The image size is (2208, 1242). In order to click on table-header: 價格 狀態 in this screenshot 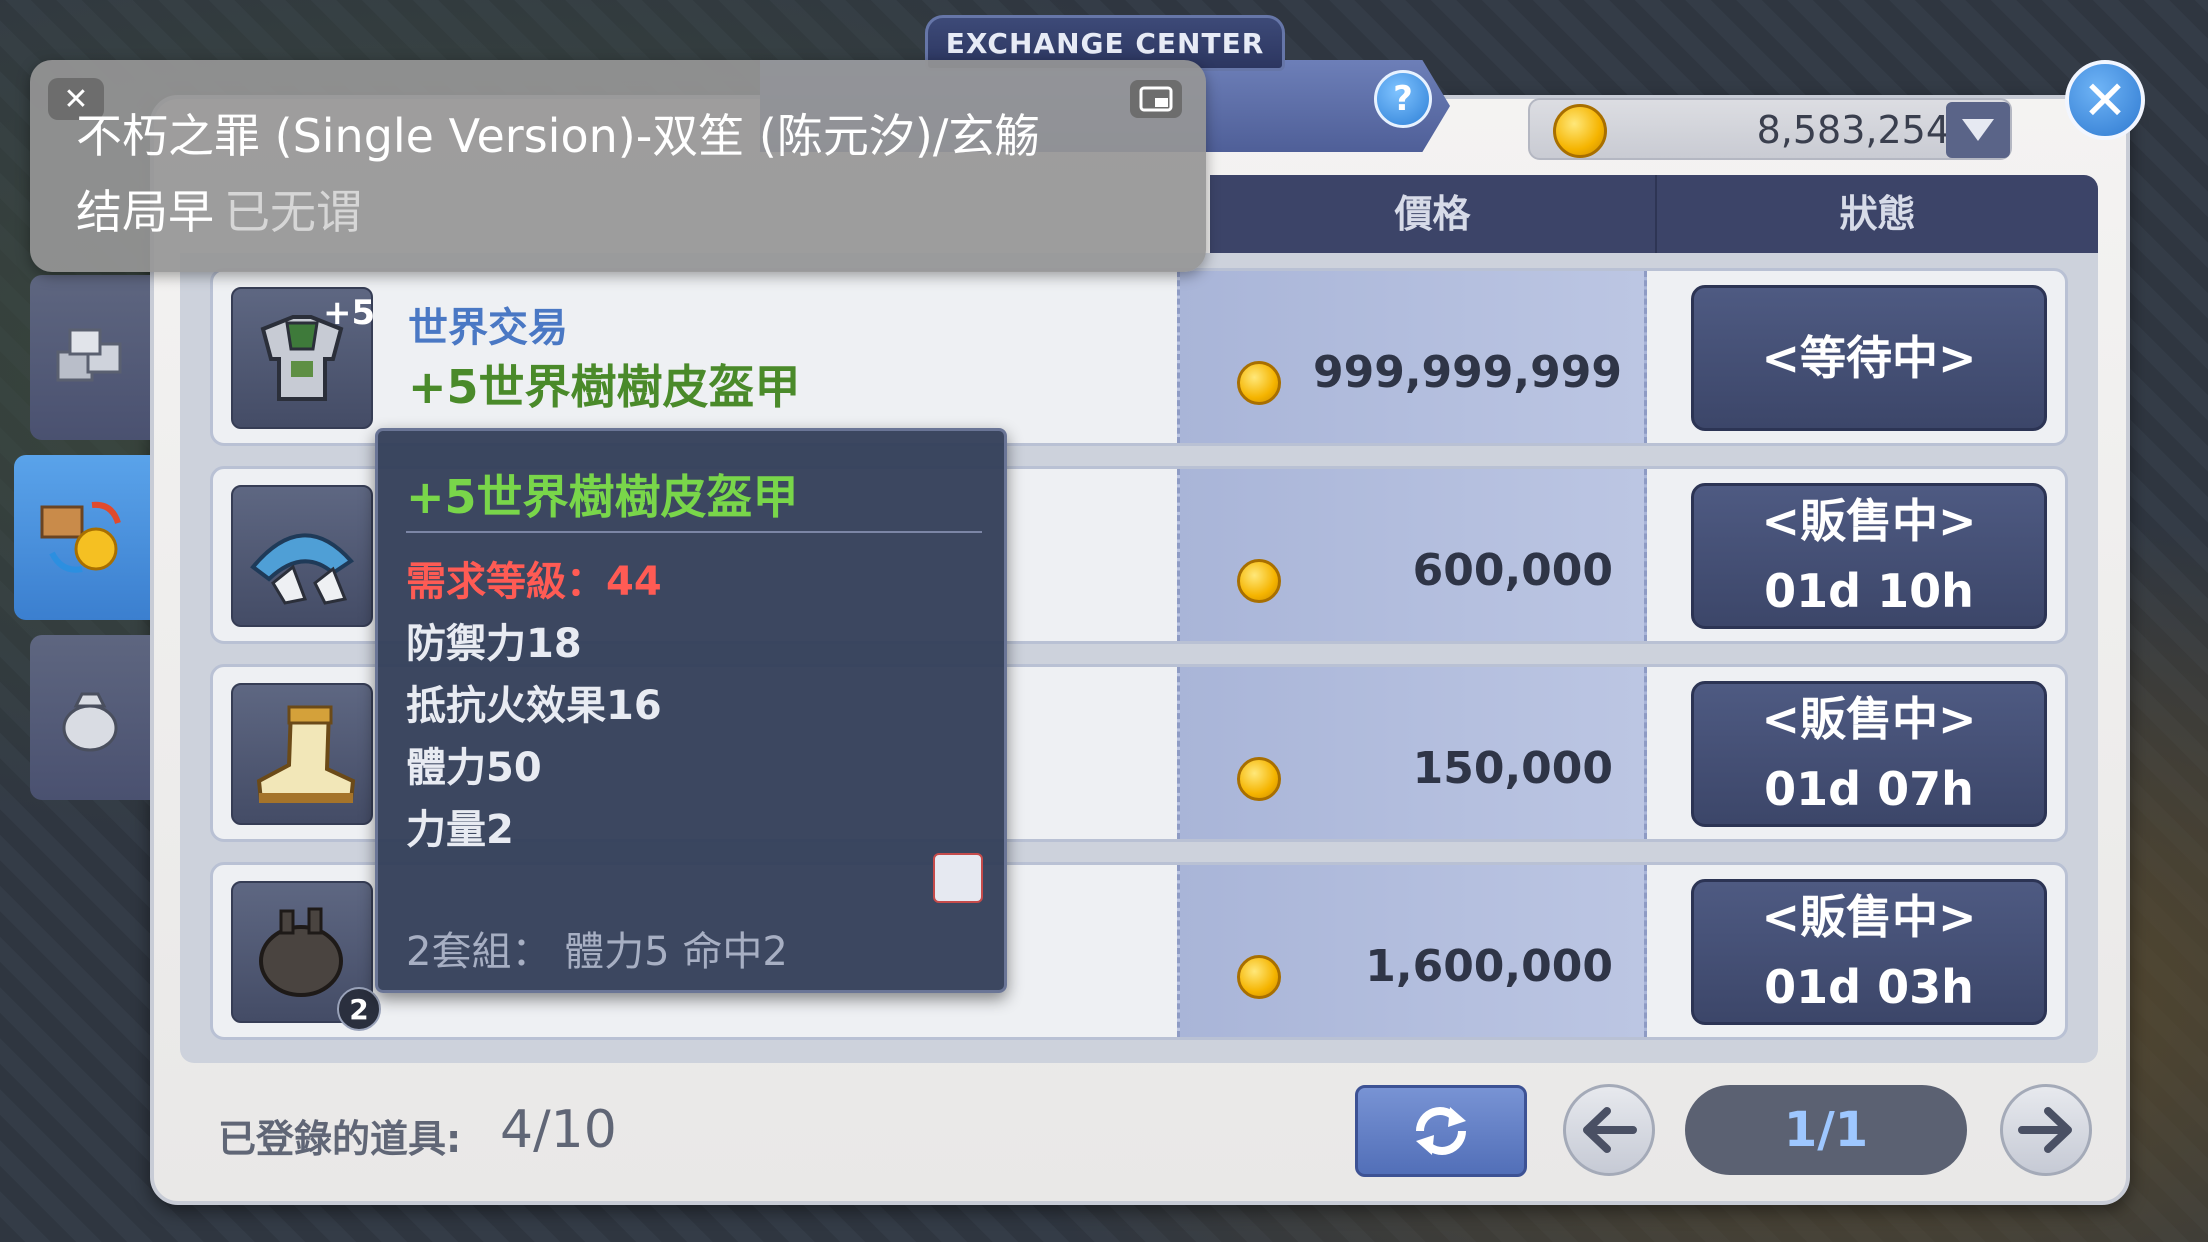, I will do `click(1654, 214)`.